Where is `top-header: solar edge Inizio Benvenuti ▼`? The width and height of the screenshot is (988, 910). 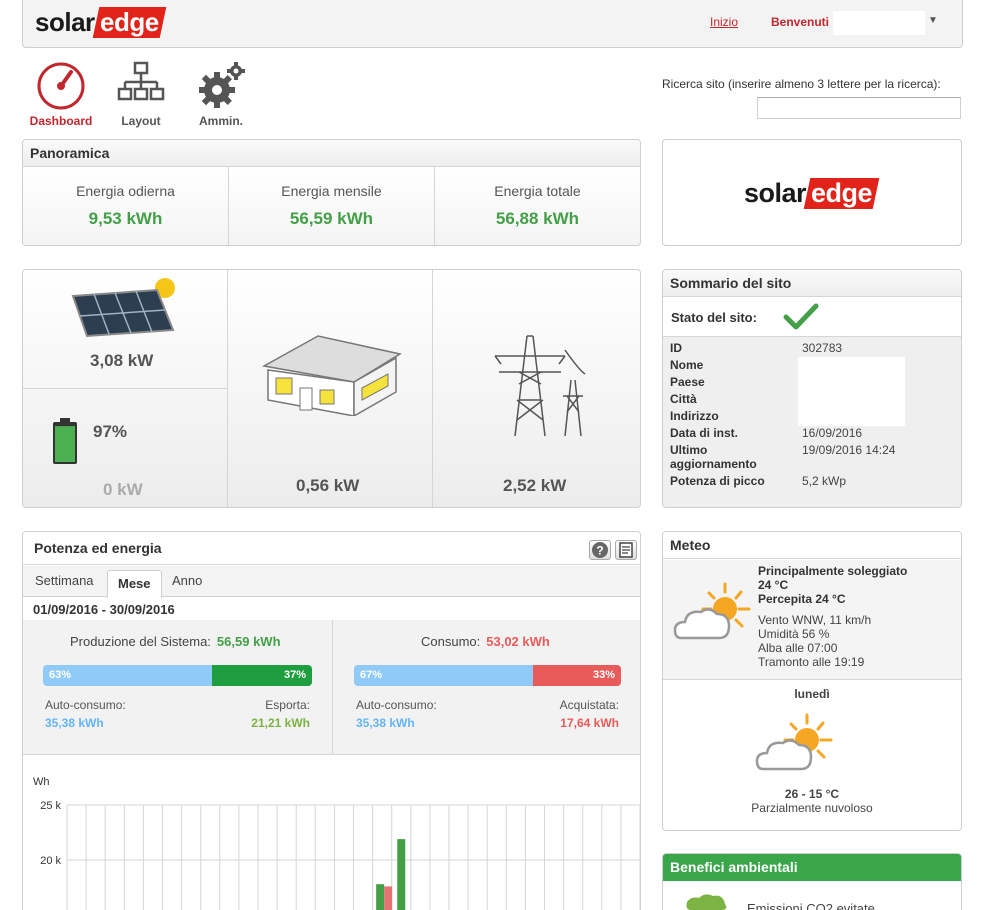
top-header: solar edge Inizio Benvenuti ▼ is located at coordinates (492, 24).